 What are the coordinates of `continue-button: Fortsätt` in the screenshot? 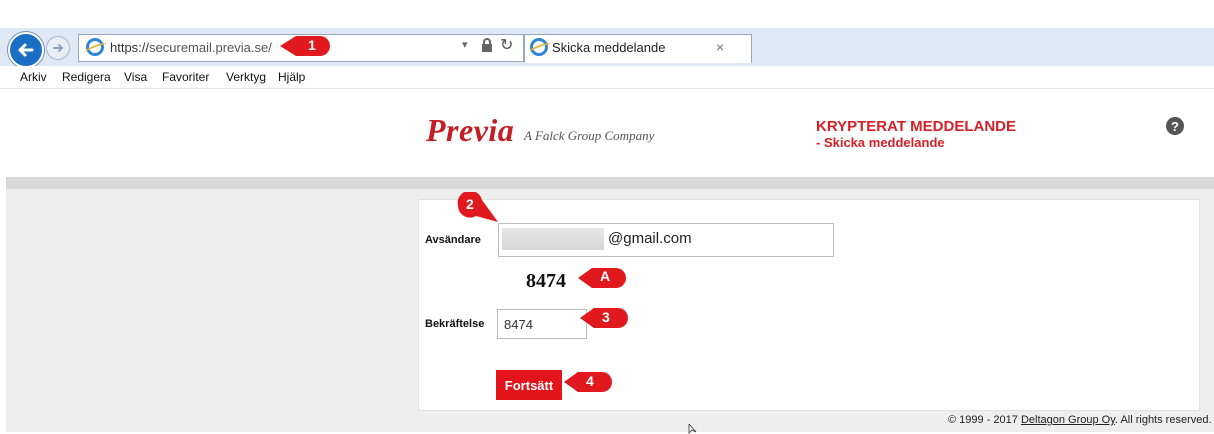 It's located at (529, 385).